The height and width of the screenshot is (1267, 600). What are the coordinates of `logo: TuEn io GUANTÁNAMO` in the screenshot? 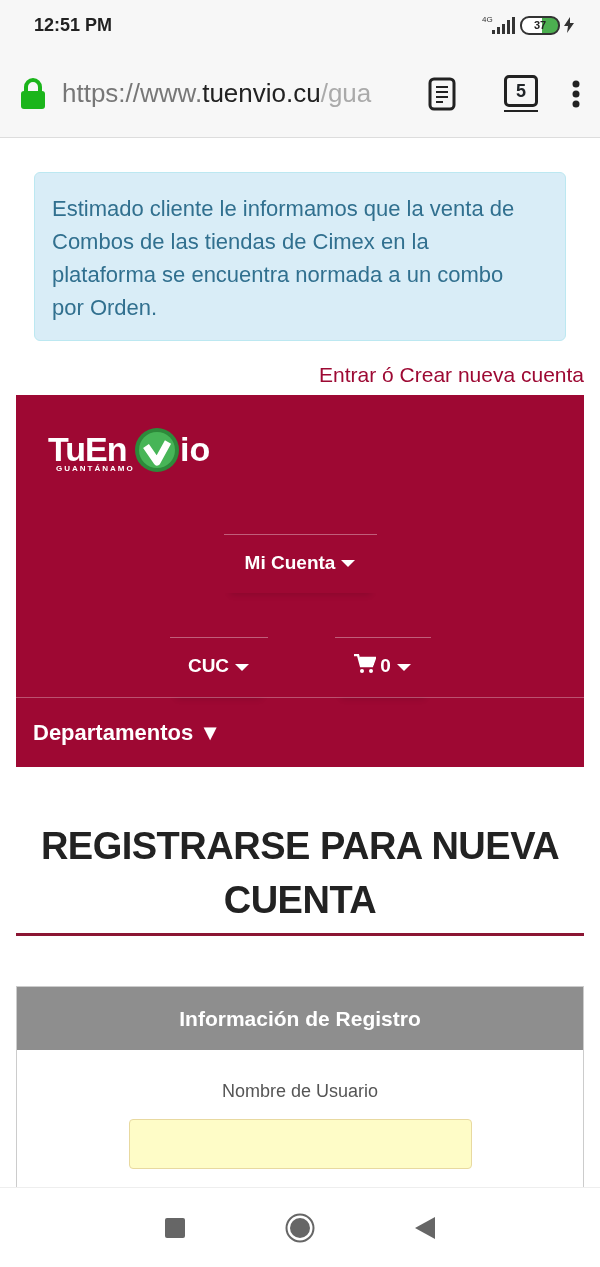 It's located at (128, 453).